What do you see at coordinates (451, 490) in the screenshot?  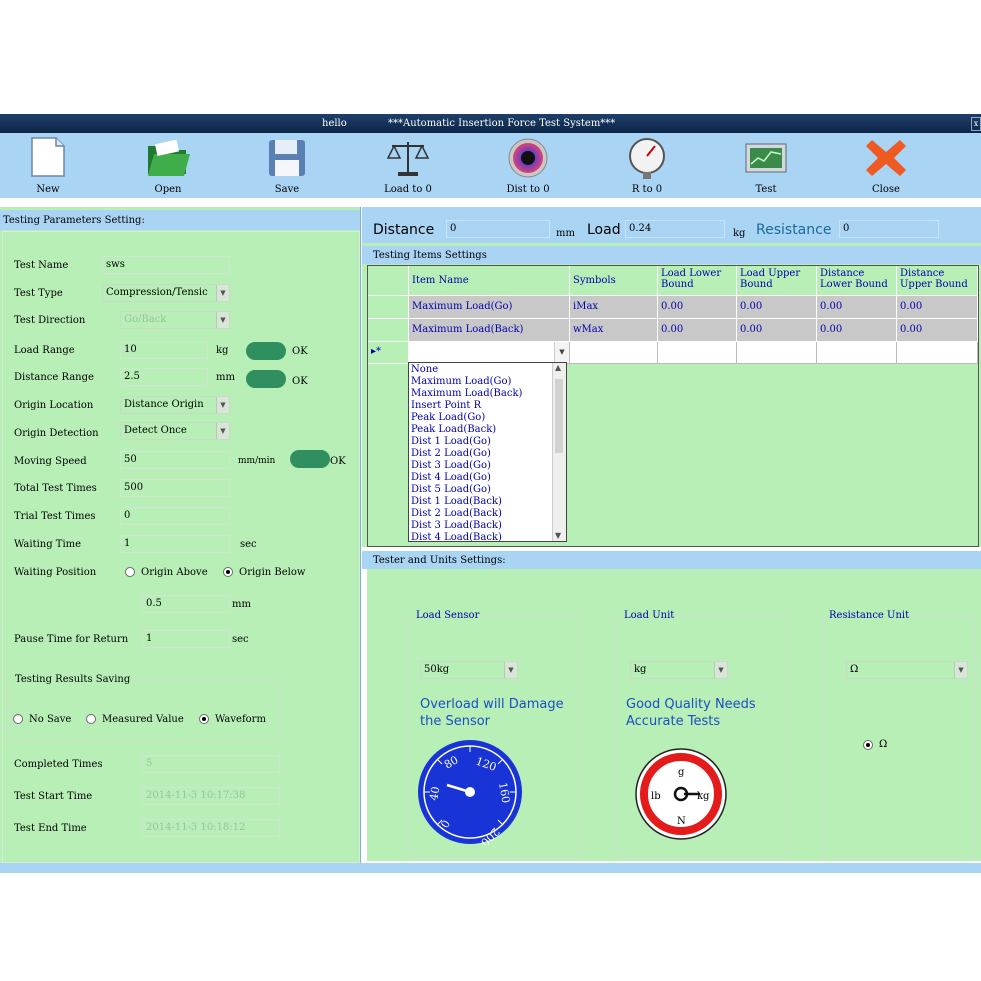 I see `dropdown-option: Dist 5 Load(Go)` at bounding box center [451, 490].